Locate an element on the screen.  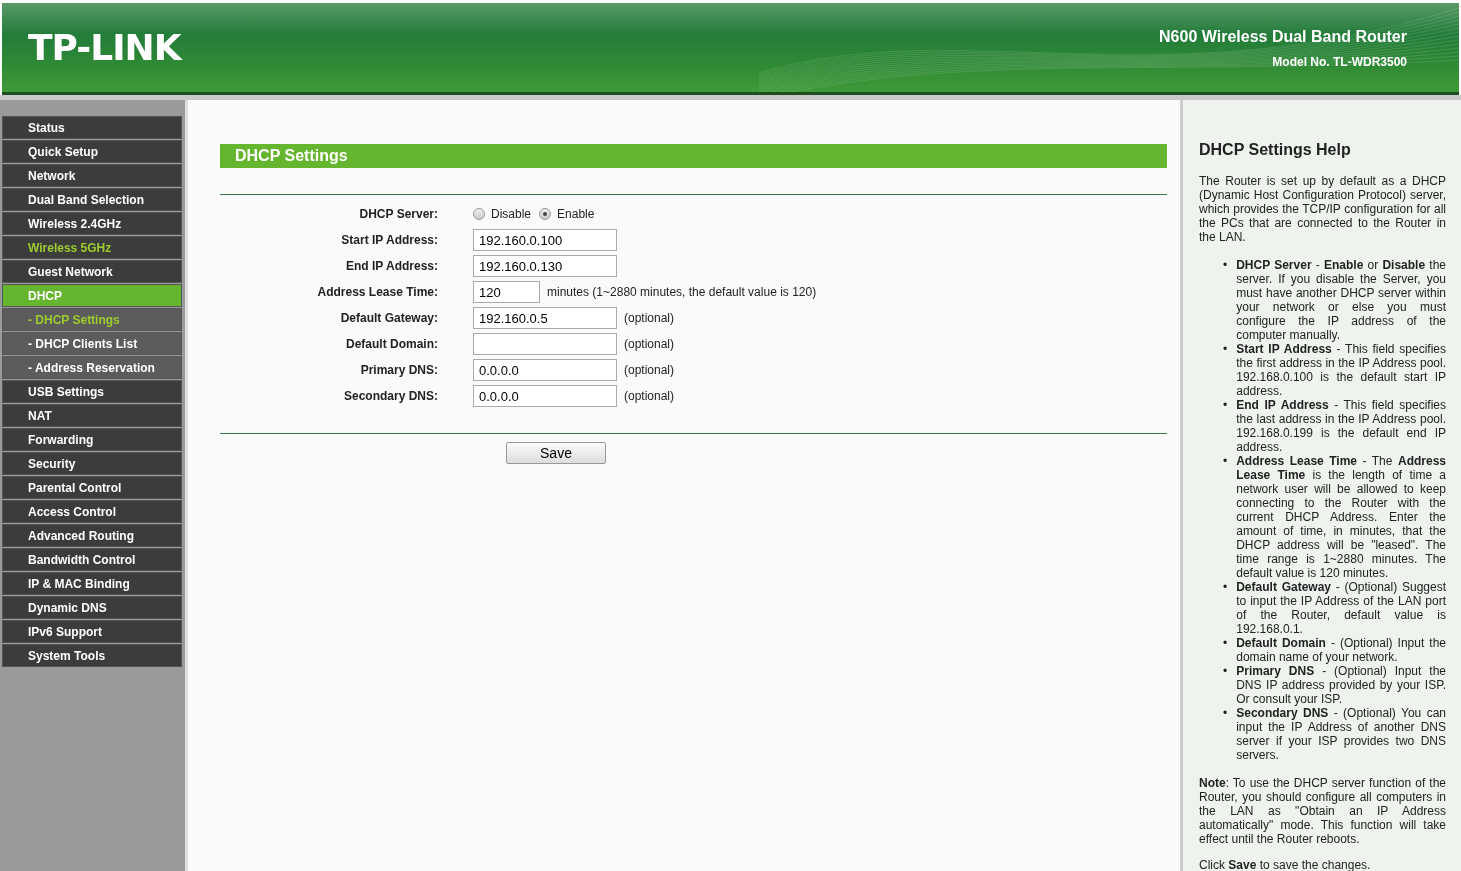
sidebar-item: IP & MAC Binding is located at coordinates (92, 583).